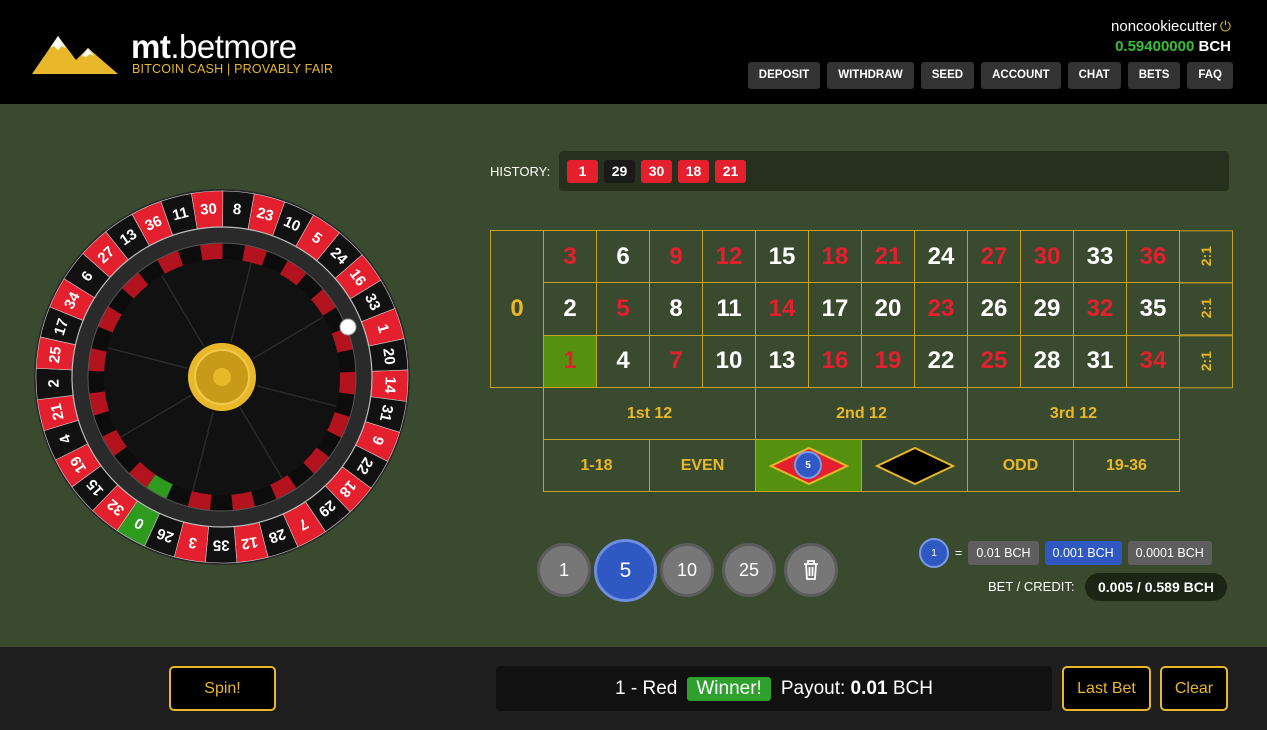  I want to click on number-cell-14: 14, so click(782, 309).